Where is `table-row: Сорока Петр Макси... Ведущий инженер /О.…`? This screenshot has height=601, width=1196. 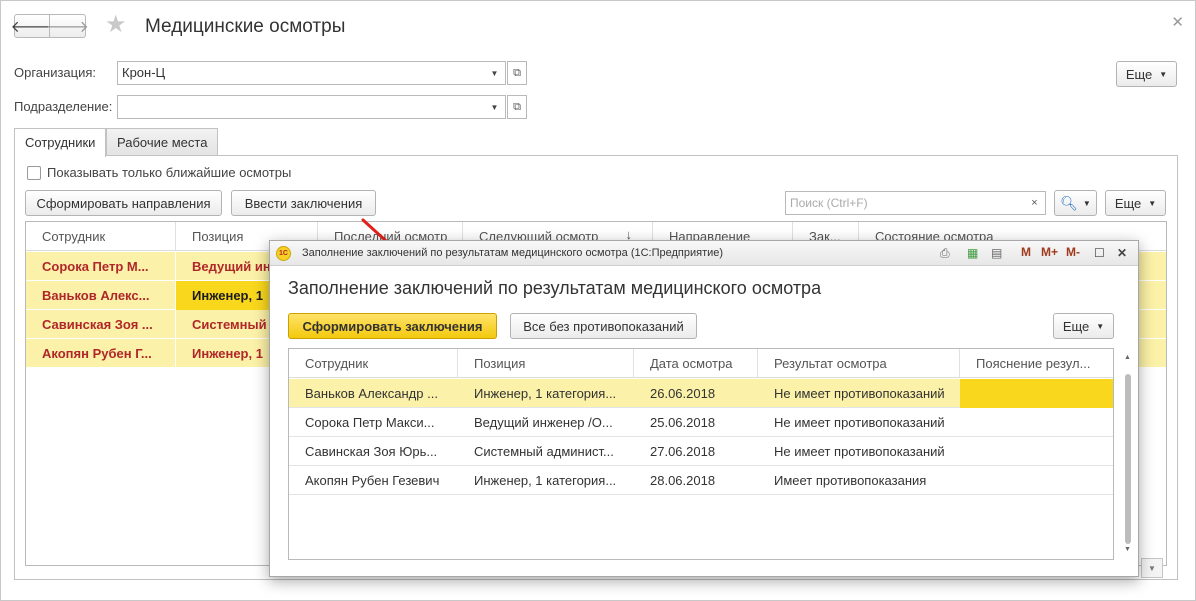
table-row: Сорока Петр Макси... Ведущий инженер /О.… is located at coordinates (701, 422).